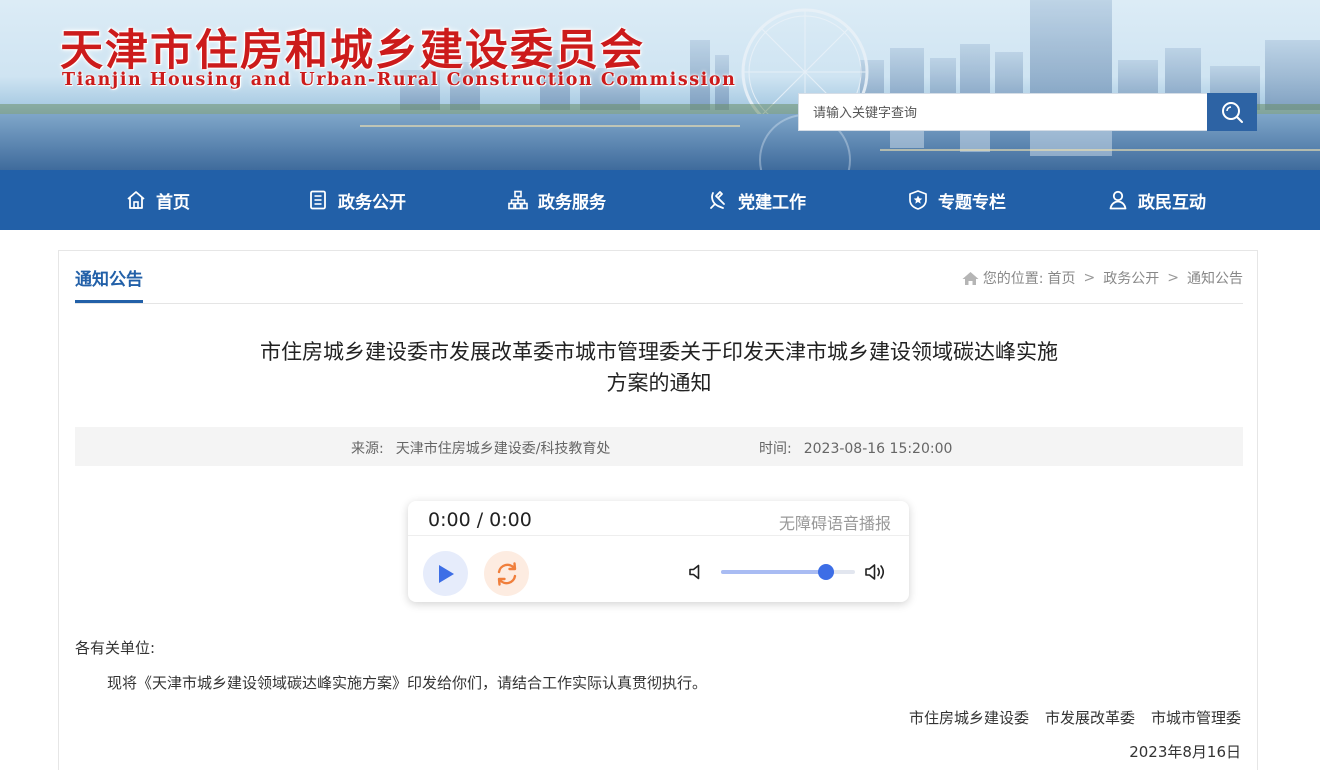  Describe the element at coordinates (572, 202) in the screenshot. I see `nav-item-label: 政务服务` at that location.